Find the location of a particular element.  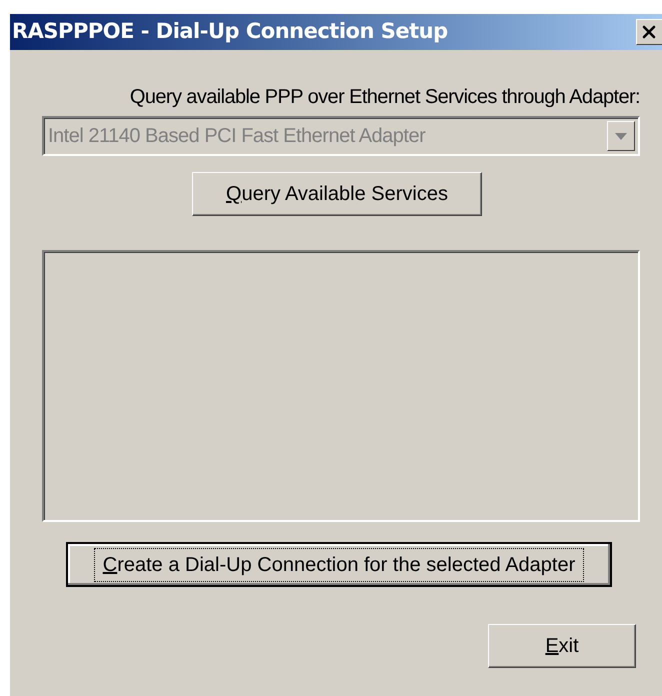

adapter-value: Intel 21140 Based PCI Fast Ethernet Adapter is located at coordinates (237, 136).